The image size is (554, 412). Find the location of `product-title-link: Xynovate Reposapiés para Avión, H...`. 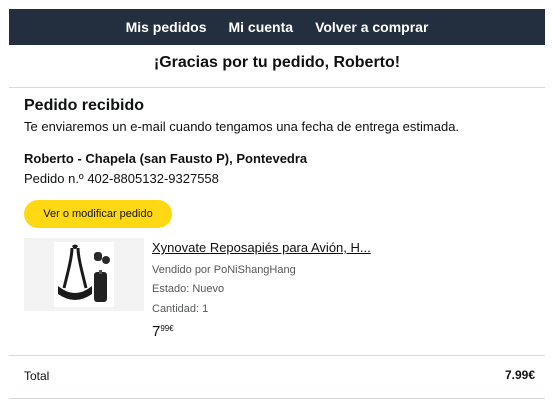

product-title-link: Xynovate Reposapiés para Avión, H... is located at coordinates (261, 247).